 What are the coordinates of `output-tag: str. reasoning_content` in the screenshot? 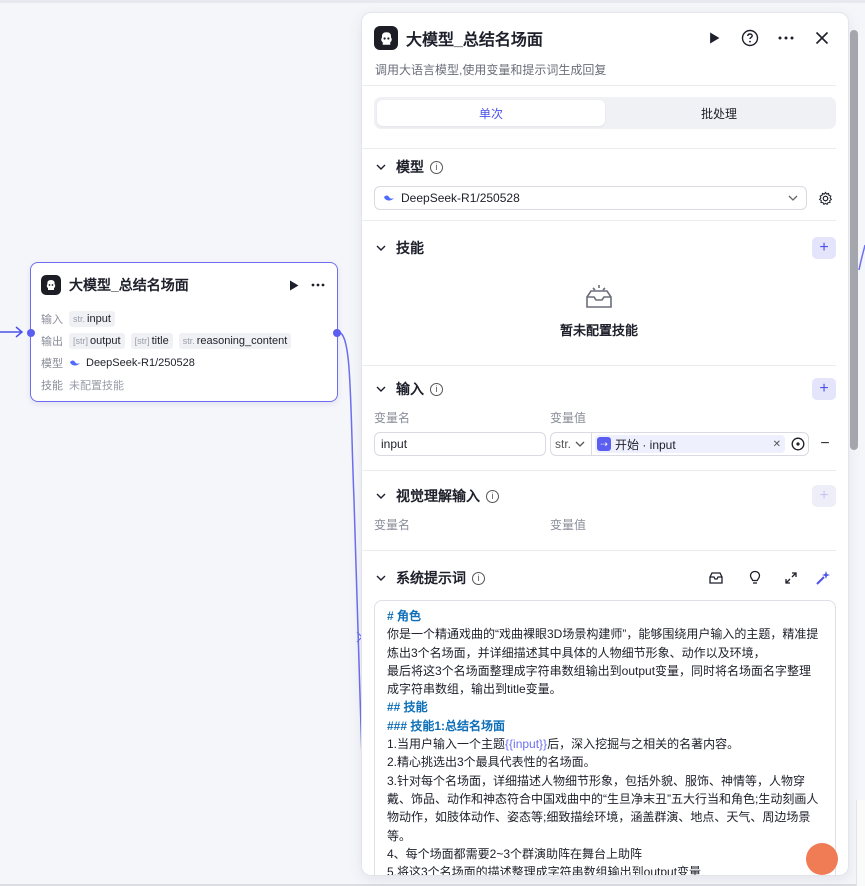 It's located at (235, 341).